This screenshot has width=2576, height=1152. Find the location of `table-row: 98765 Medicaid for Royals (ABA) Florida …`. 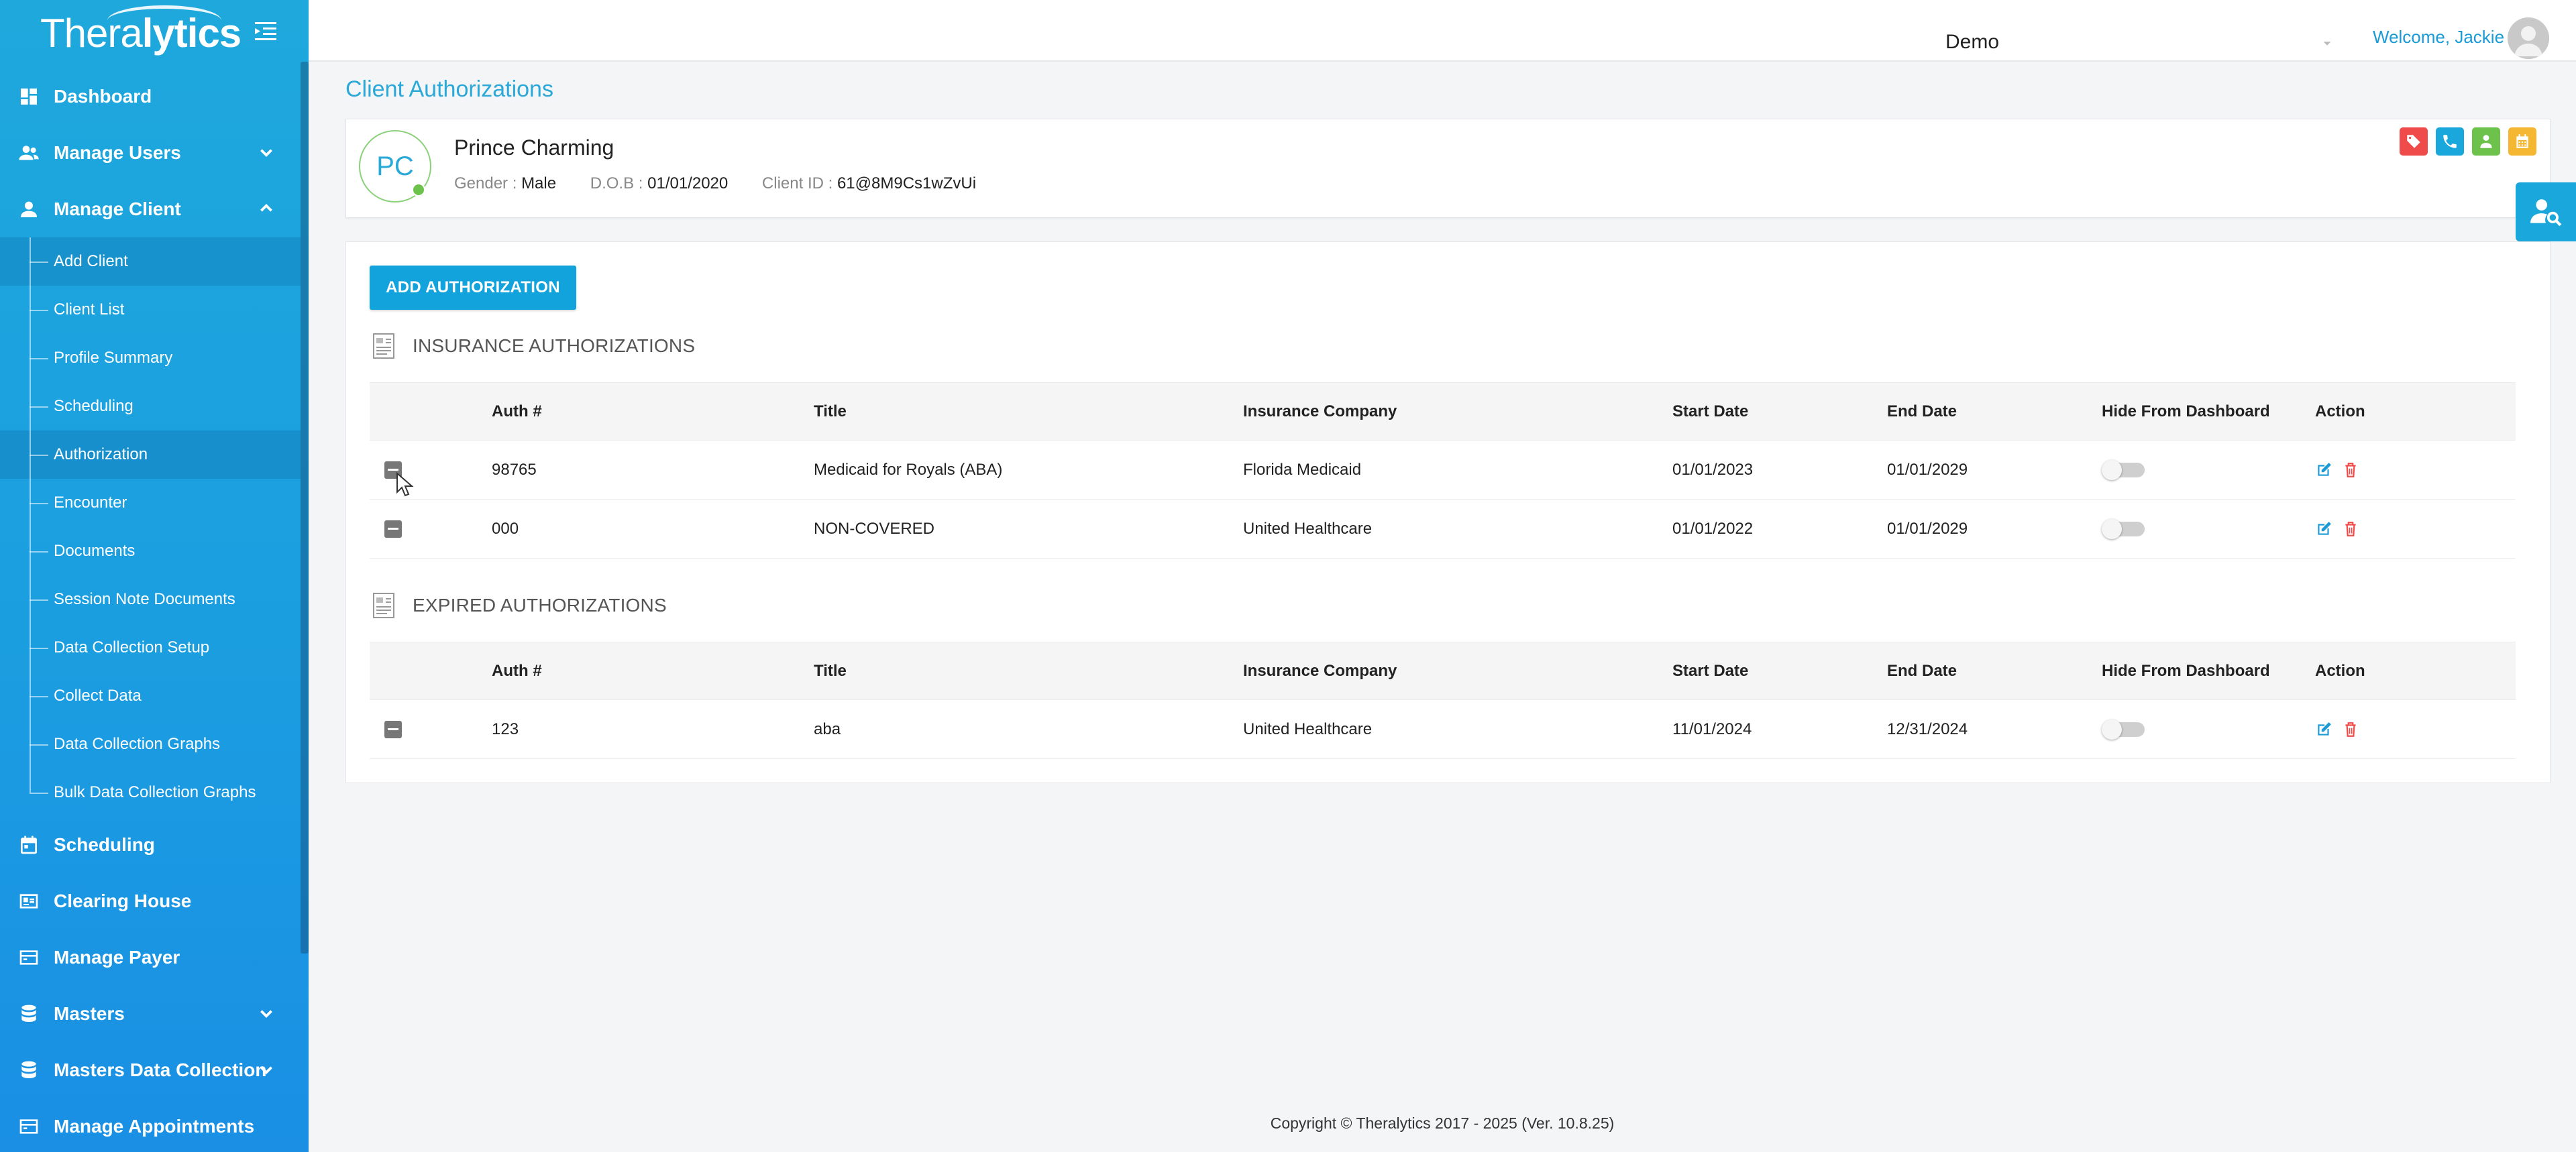

table-row: 98765 Medicaid for Royals (ABA) Florida … is located at coordinates (1443, 470).